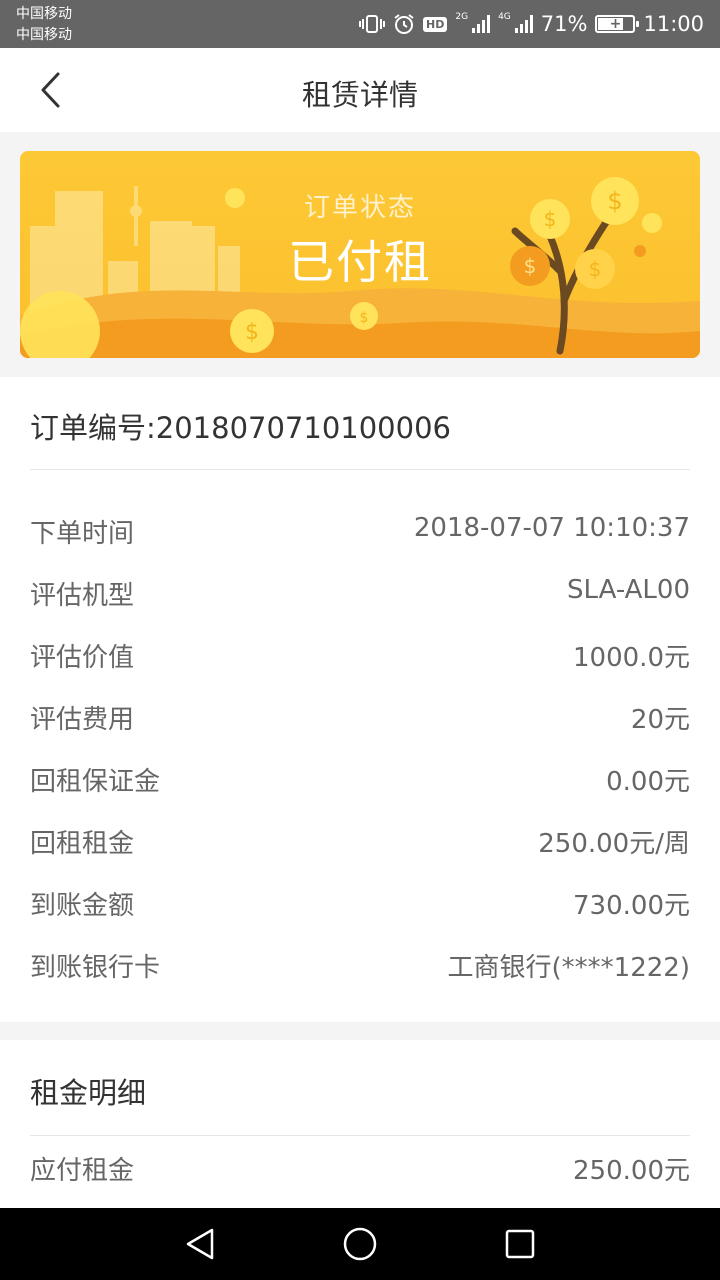  I want to click on info-row-value: 20元, so click(660, 720).